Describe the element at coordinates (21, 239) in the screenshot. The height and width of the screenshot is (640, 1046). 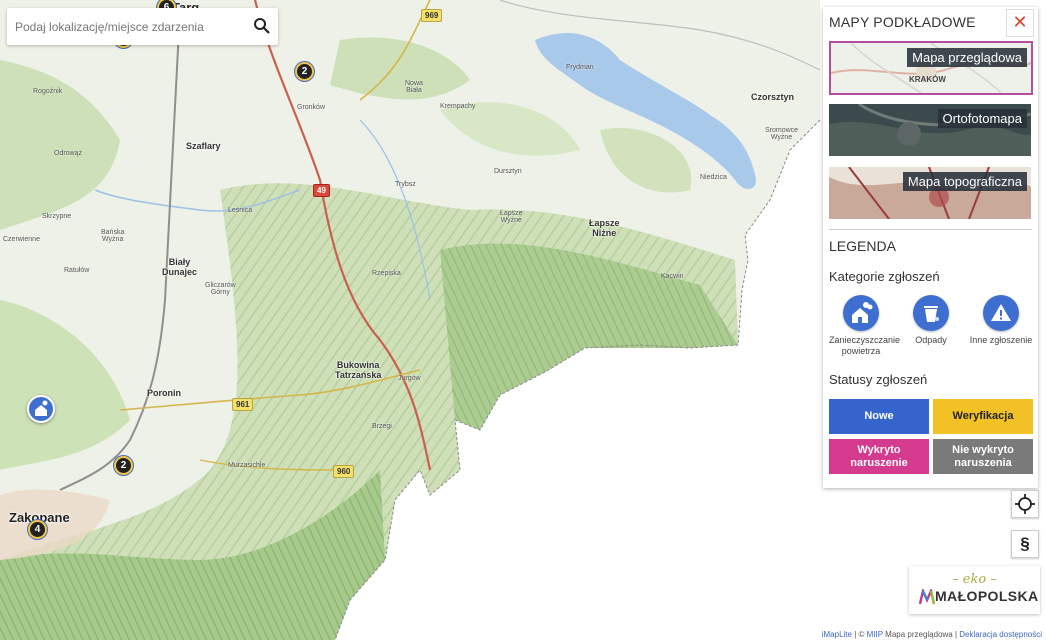
I see `place-label: Czerwienne` at that location.